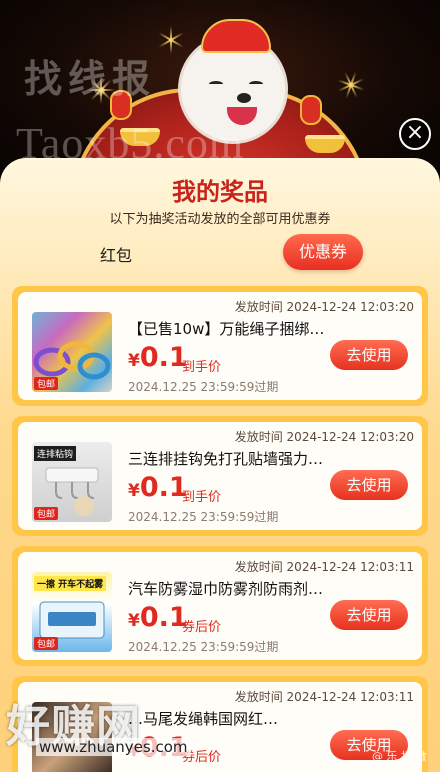 This screenshot has width=440, height=772. What do you see at coordinates (72, 352) in the screenshot?
I see `product-thumbnail: 包邮` at bounding box center [72, 352].